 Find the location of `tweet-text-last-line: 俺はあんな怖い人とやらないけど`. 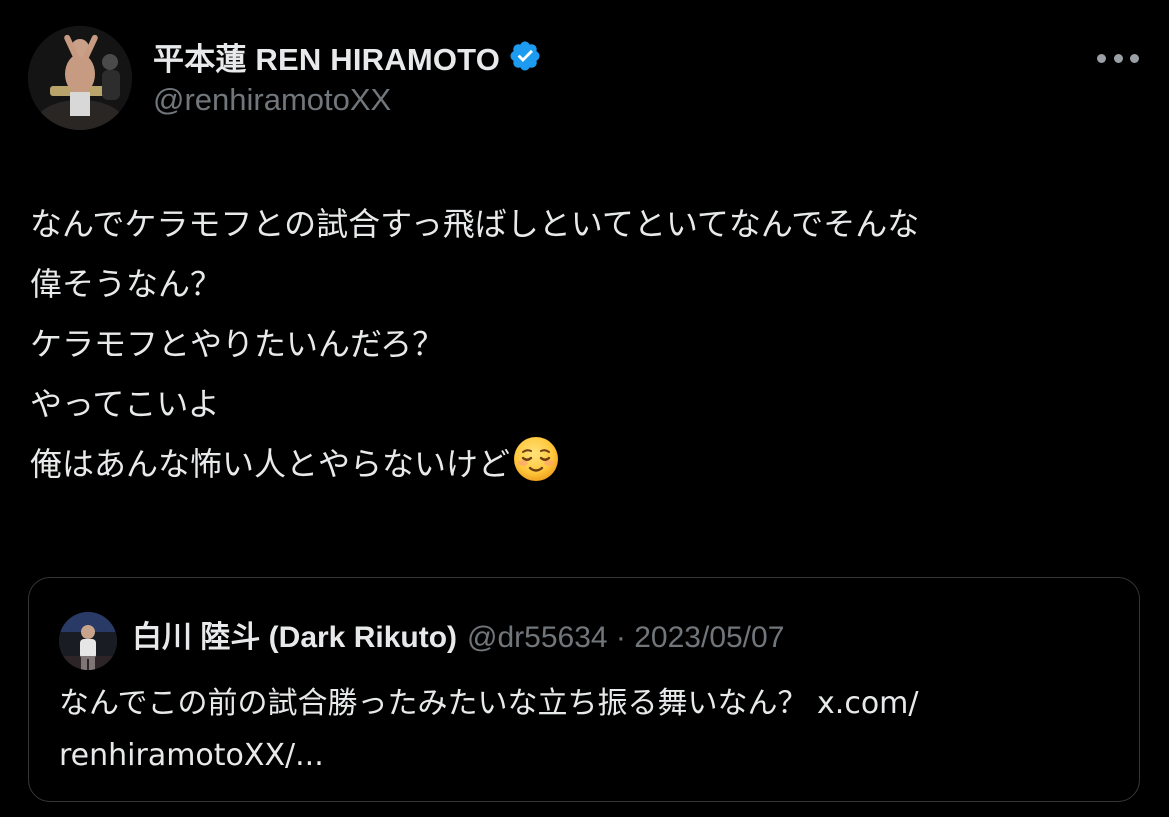

tweet-text-last-line: 俺はあんな怖い人とやらないけど is located at coordinates (590, 464).